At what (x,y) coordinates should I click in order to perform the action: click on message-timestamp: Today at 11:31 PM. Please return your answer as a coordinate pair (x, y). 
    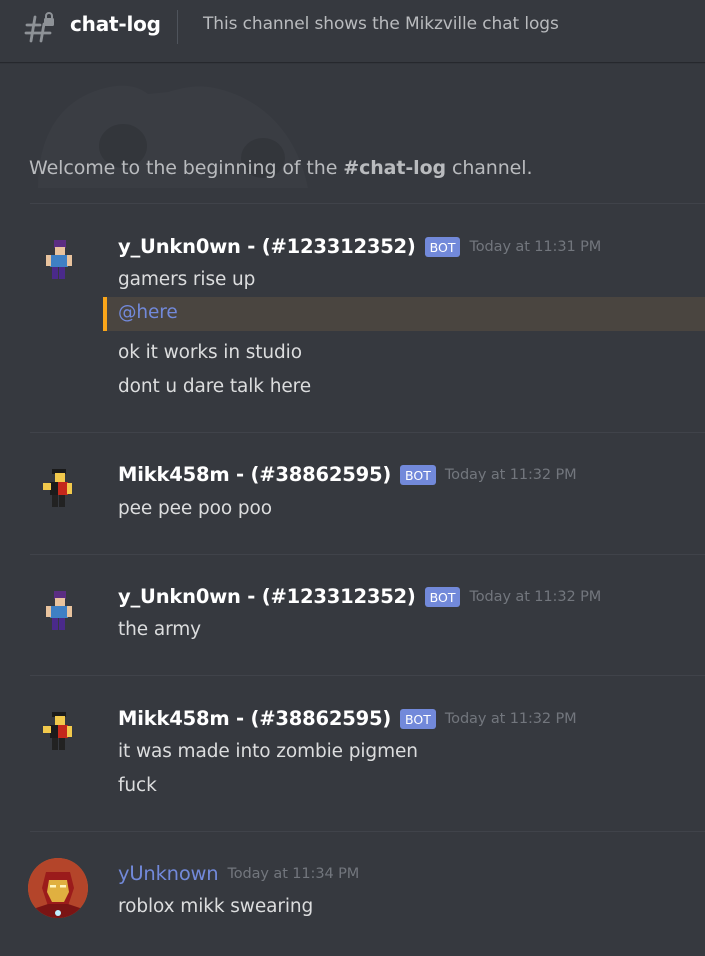
    Looking at the image, I should click on (535, 247).